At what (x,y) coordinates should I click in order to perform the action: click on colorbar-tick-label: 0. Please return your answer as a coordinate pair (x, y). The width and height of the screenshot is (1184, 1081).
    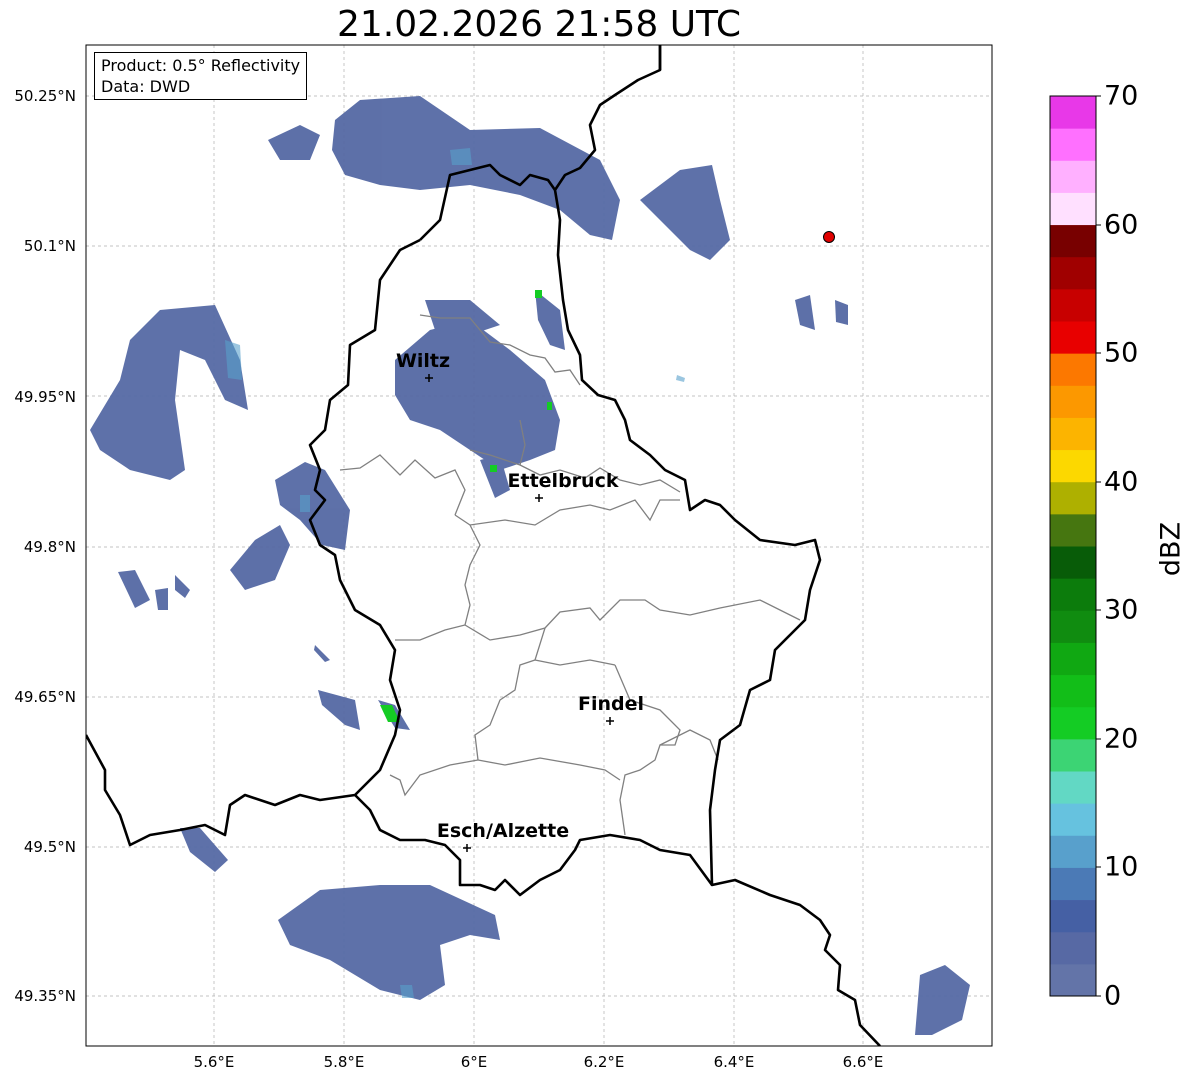
    Looking at the image, I should click on (1113, 996).